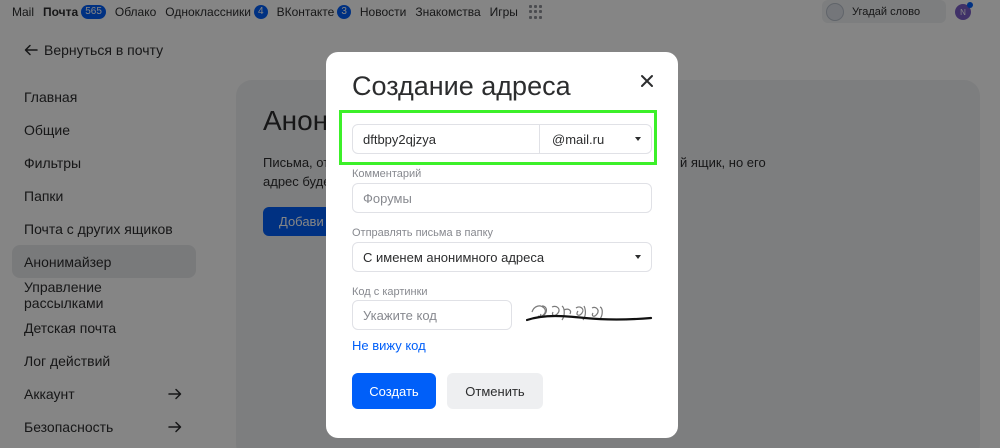 This screenshot has height=448, width=1000. Describe the element at coordinates (502, 198) in the screenshot. I see `comment-input: Форумы` at that location.